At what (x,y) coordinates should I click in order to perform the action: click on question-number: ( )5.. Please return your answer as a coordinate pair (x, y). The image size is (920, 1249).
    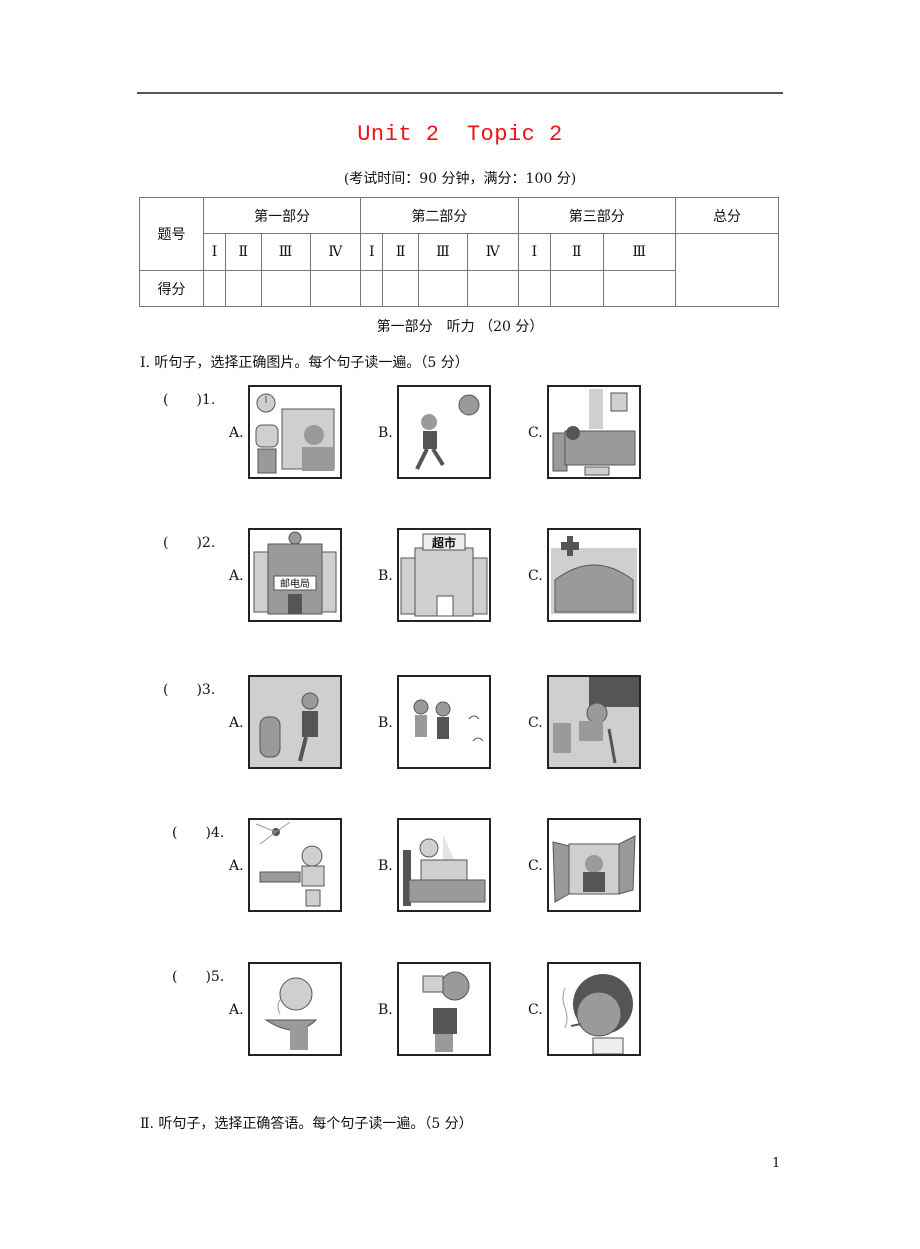
    Looking at the image, I should click on (198, 976).